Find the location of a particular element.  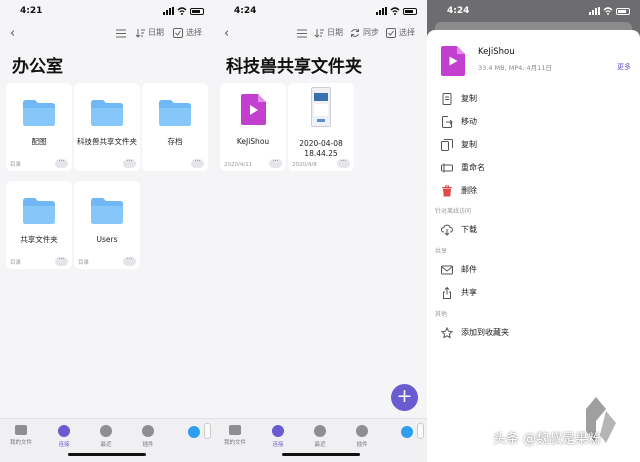

toolbar: ‹ 日期 同步 选择 is located at coordinates (320, 34).